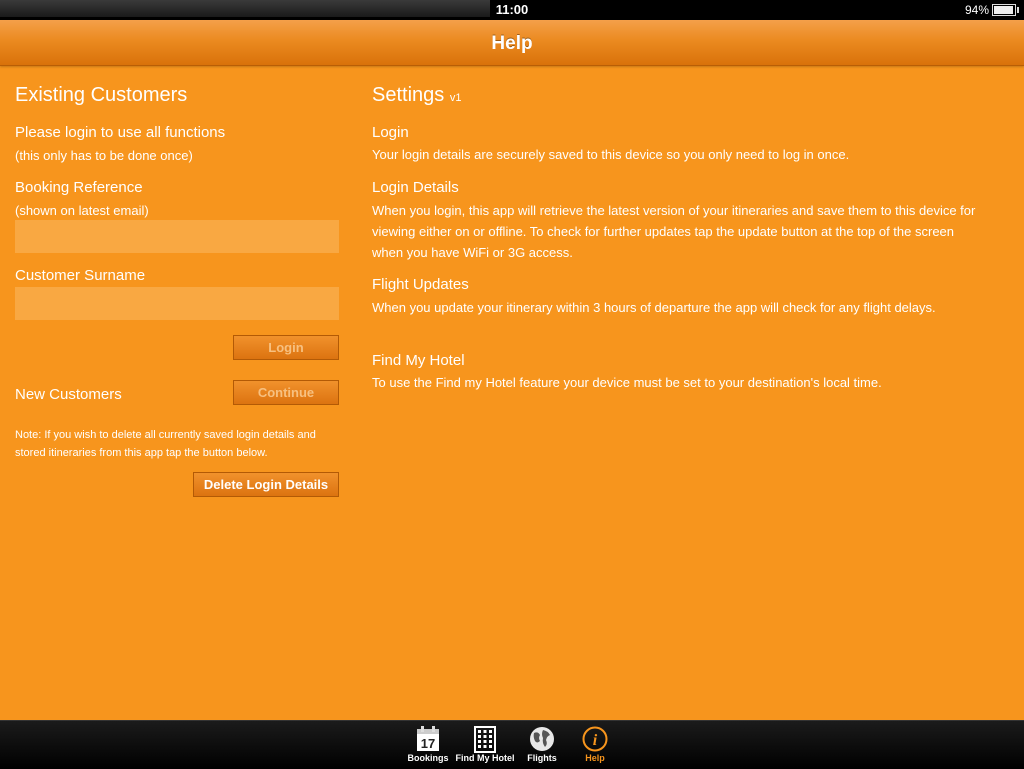  I want to click on section-heading-find-my-hotel: Find My Hotel, so click(418, 360).